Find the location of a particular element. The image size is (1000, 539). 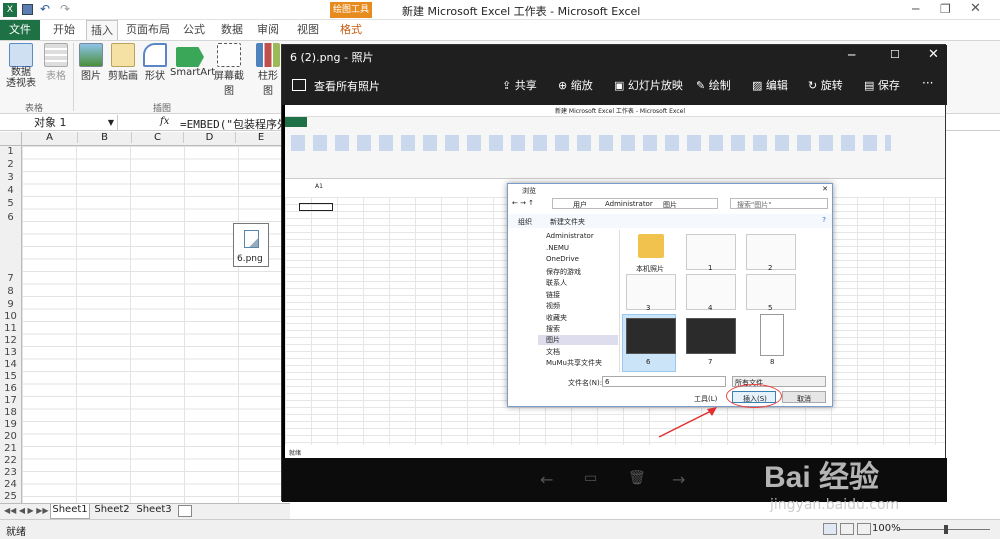

more-button: ··· is located at coordinates (927, 83).